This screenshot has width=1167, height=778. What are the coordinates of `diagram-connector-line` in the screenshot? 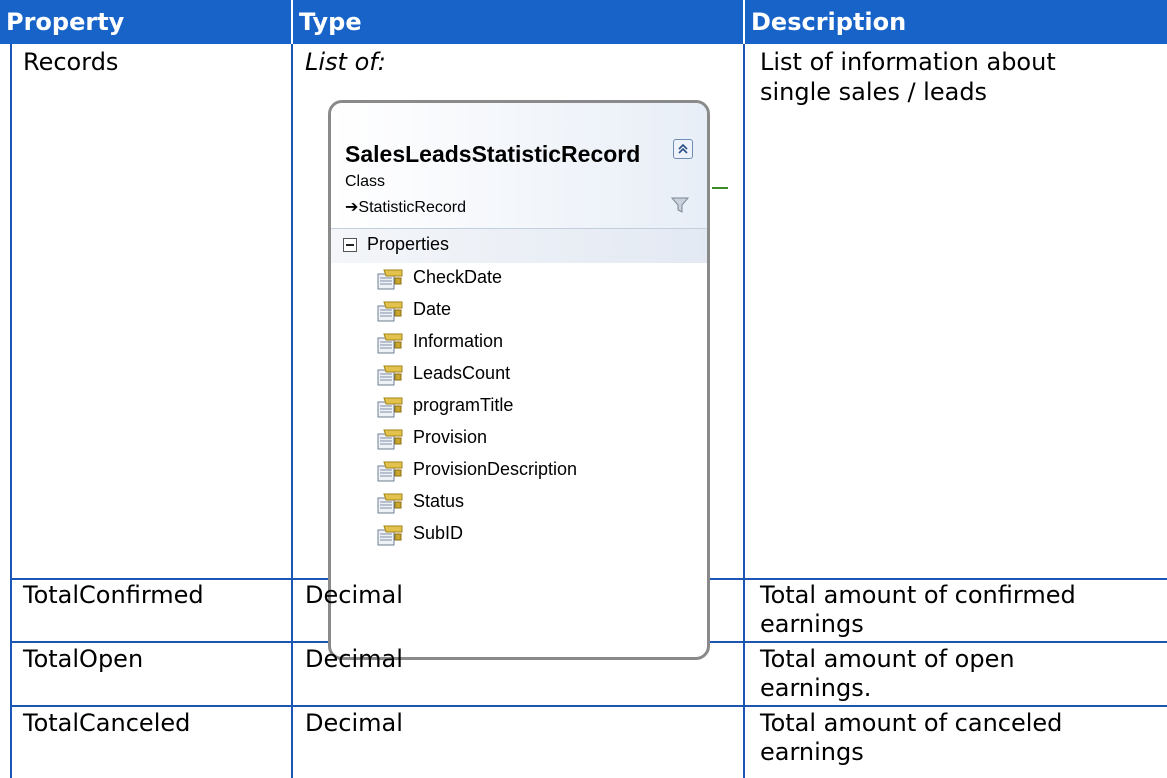 It's located at (720, 188).